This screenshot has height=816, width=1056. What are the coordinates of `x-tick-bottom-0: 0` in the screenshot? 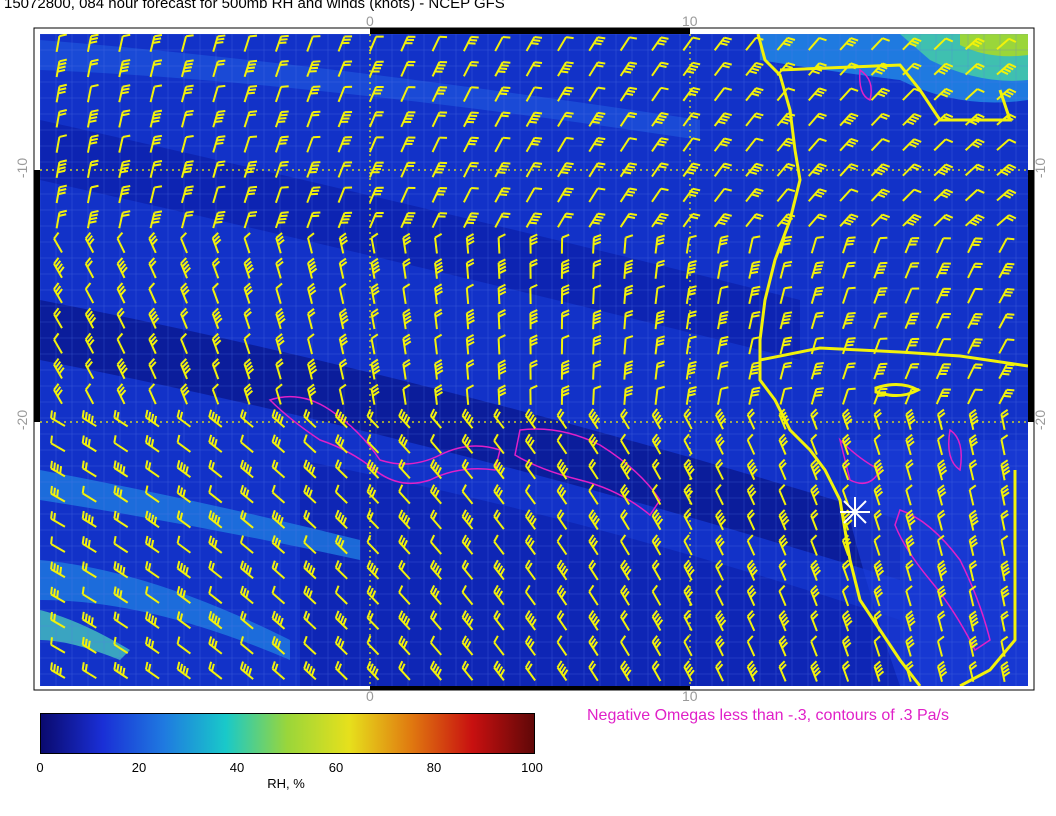 It's located at (370, 696).